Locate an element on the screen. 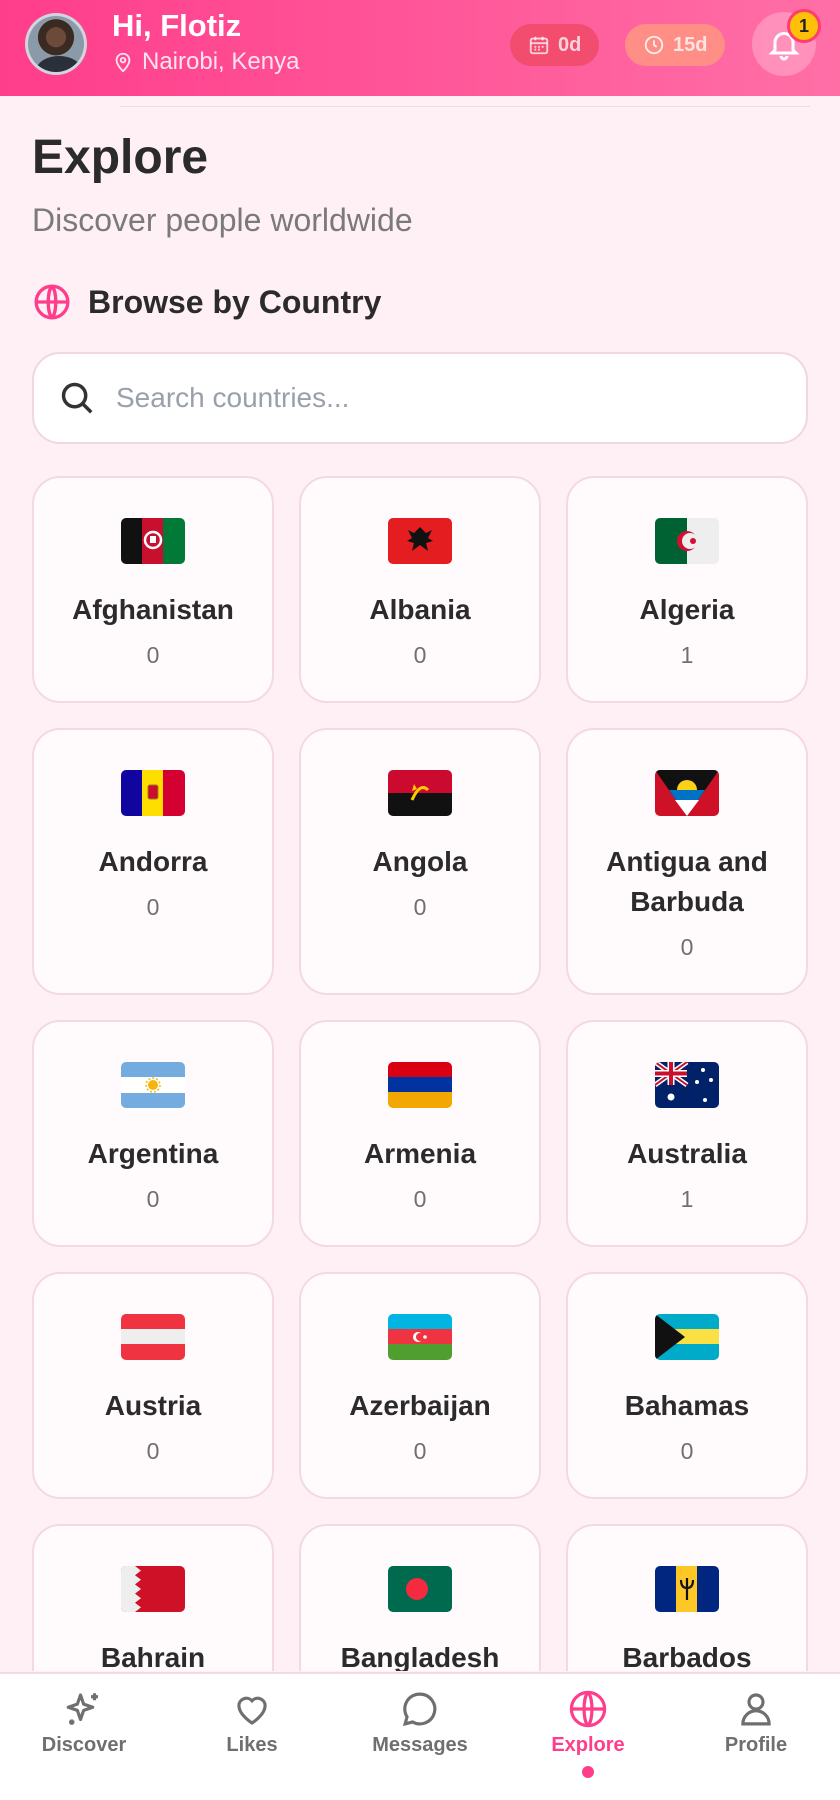 The width and height of the screenshot is (840, 1800). location-pin-icon is located at coordinates (123, 62).